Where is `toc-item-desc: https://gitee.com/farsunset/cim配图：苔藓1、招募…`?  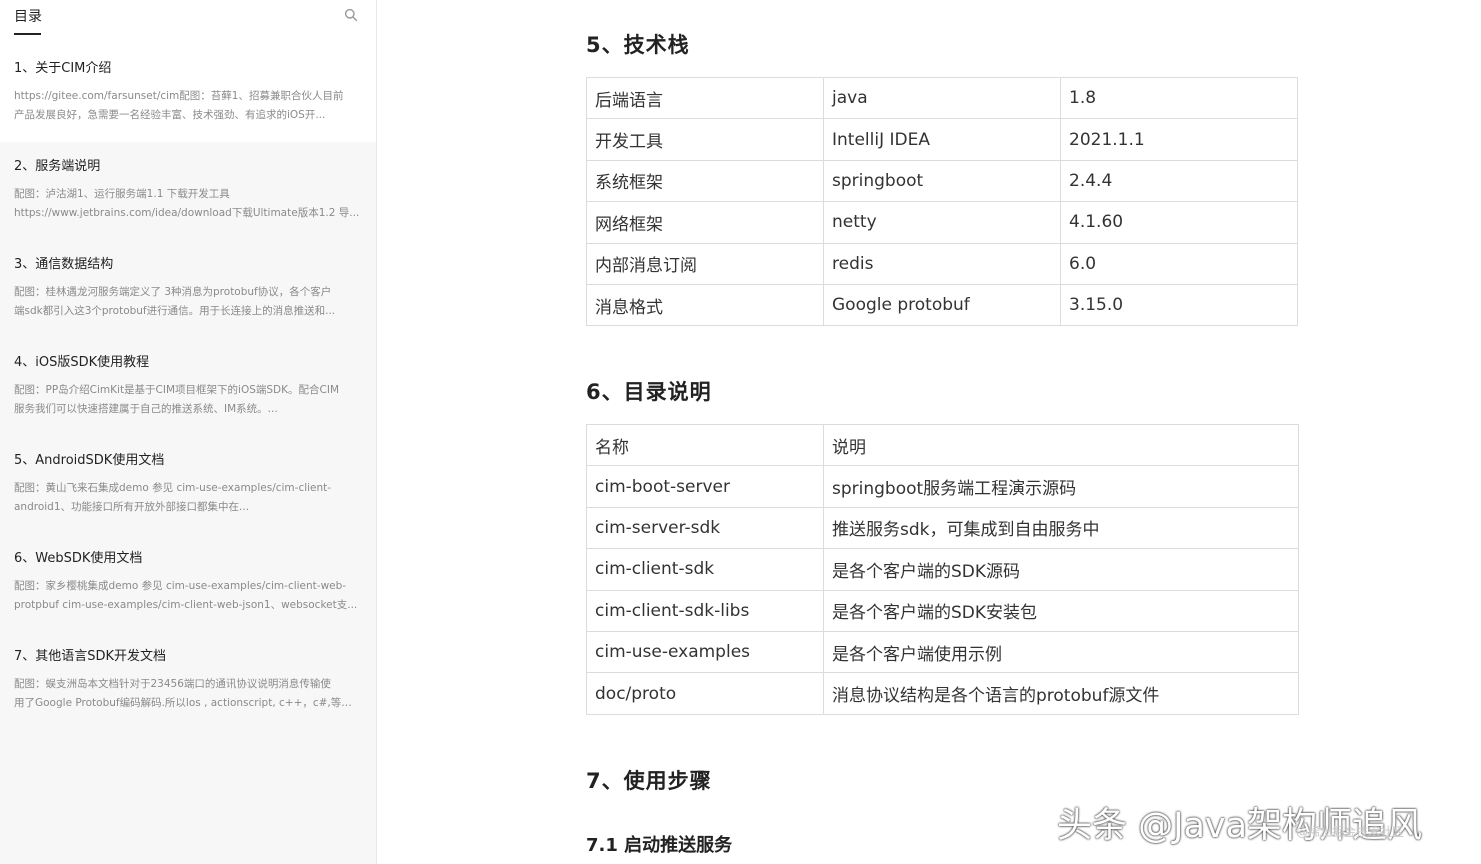
toc-item-desc: https://gitee.com/farsunset/cim配图：苔藓1、招募… is located at coordinates (179, 105).